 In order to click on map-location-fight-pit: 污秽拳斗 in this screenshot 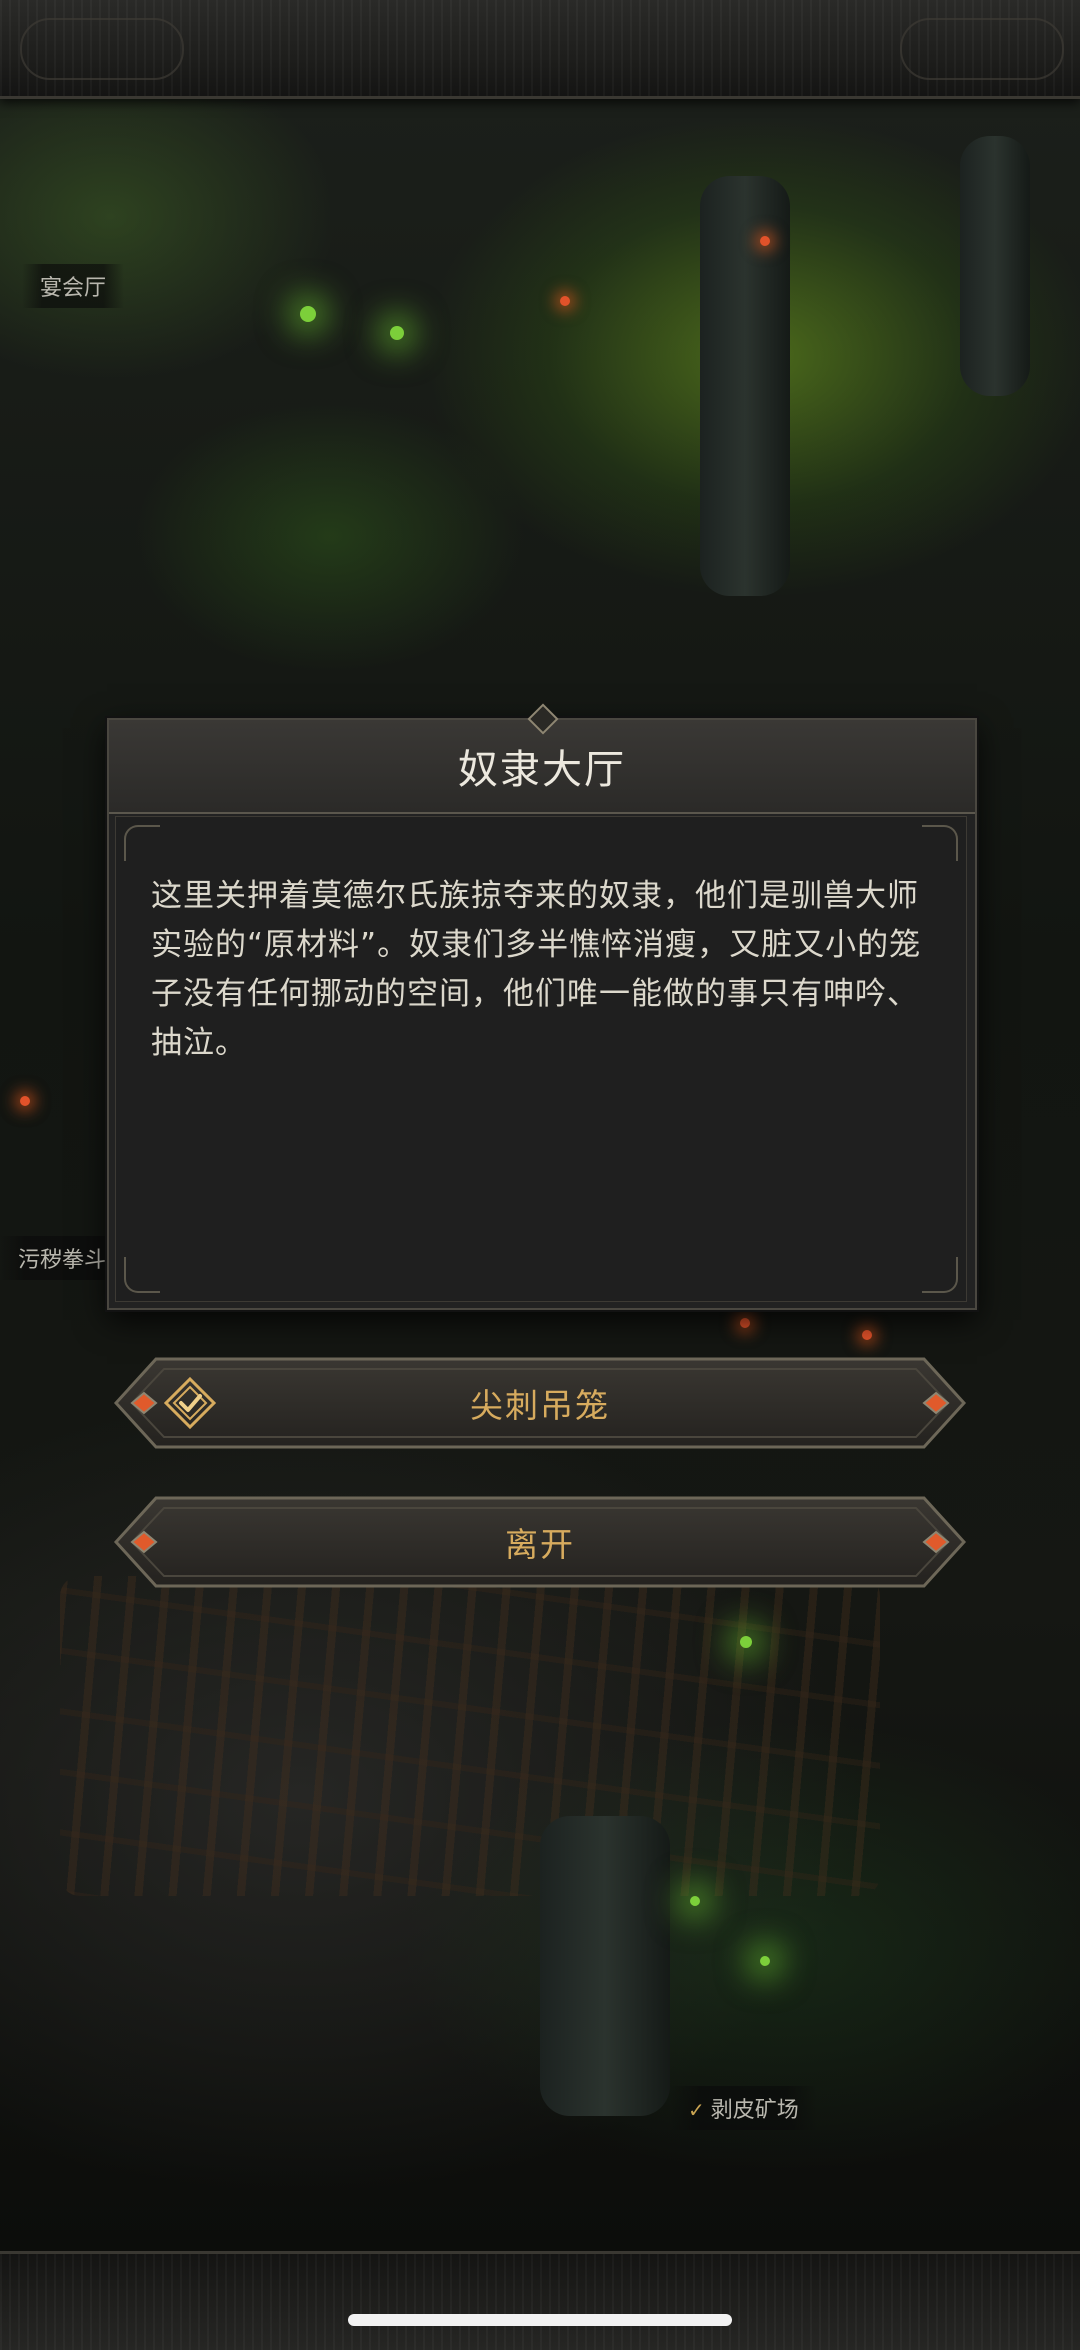, I will do `click(62, 1258)`.